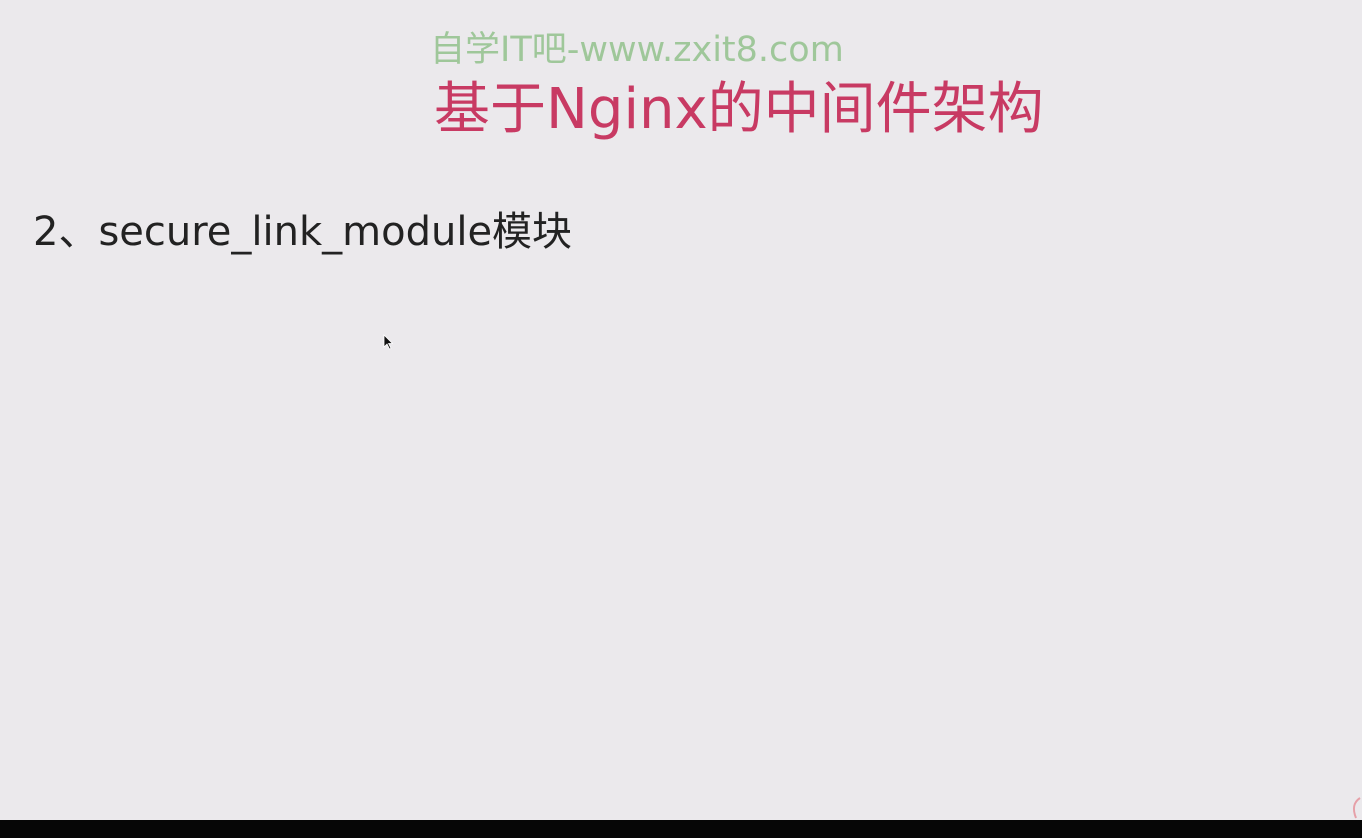 The height and width of the screenshot is (838, 1362). Describe the element at coordinates (637, 50) in the screenshot. I see `watermark-text: 自学IT吧-www.zxit8.com` at that location.